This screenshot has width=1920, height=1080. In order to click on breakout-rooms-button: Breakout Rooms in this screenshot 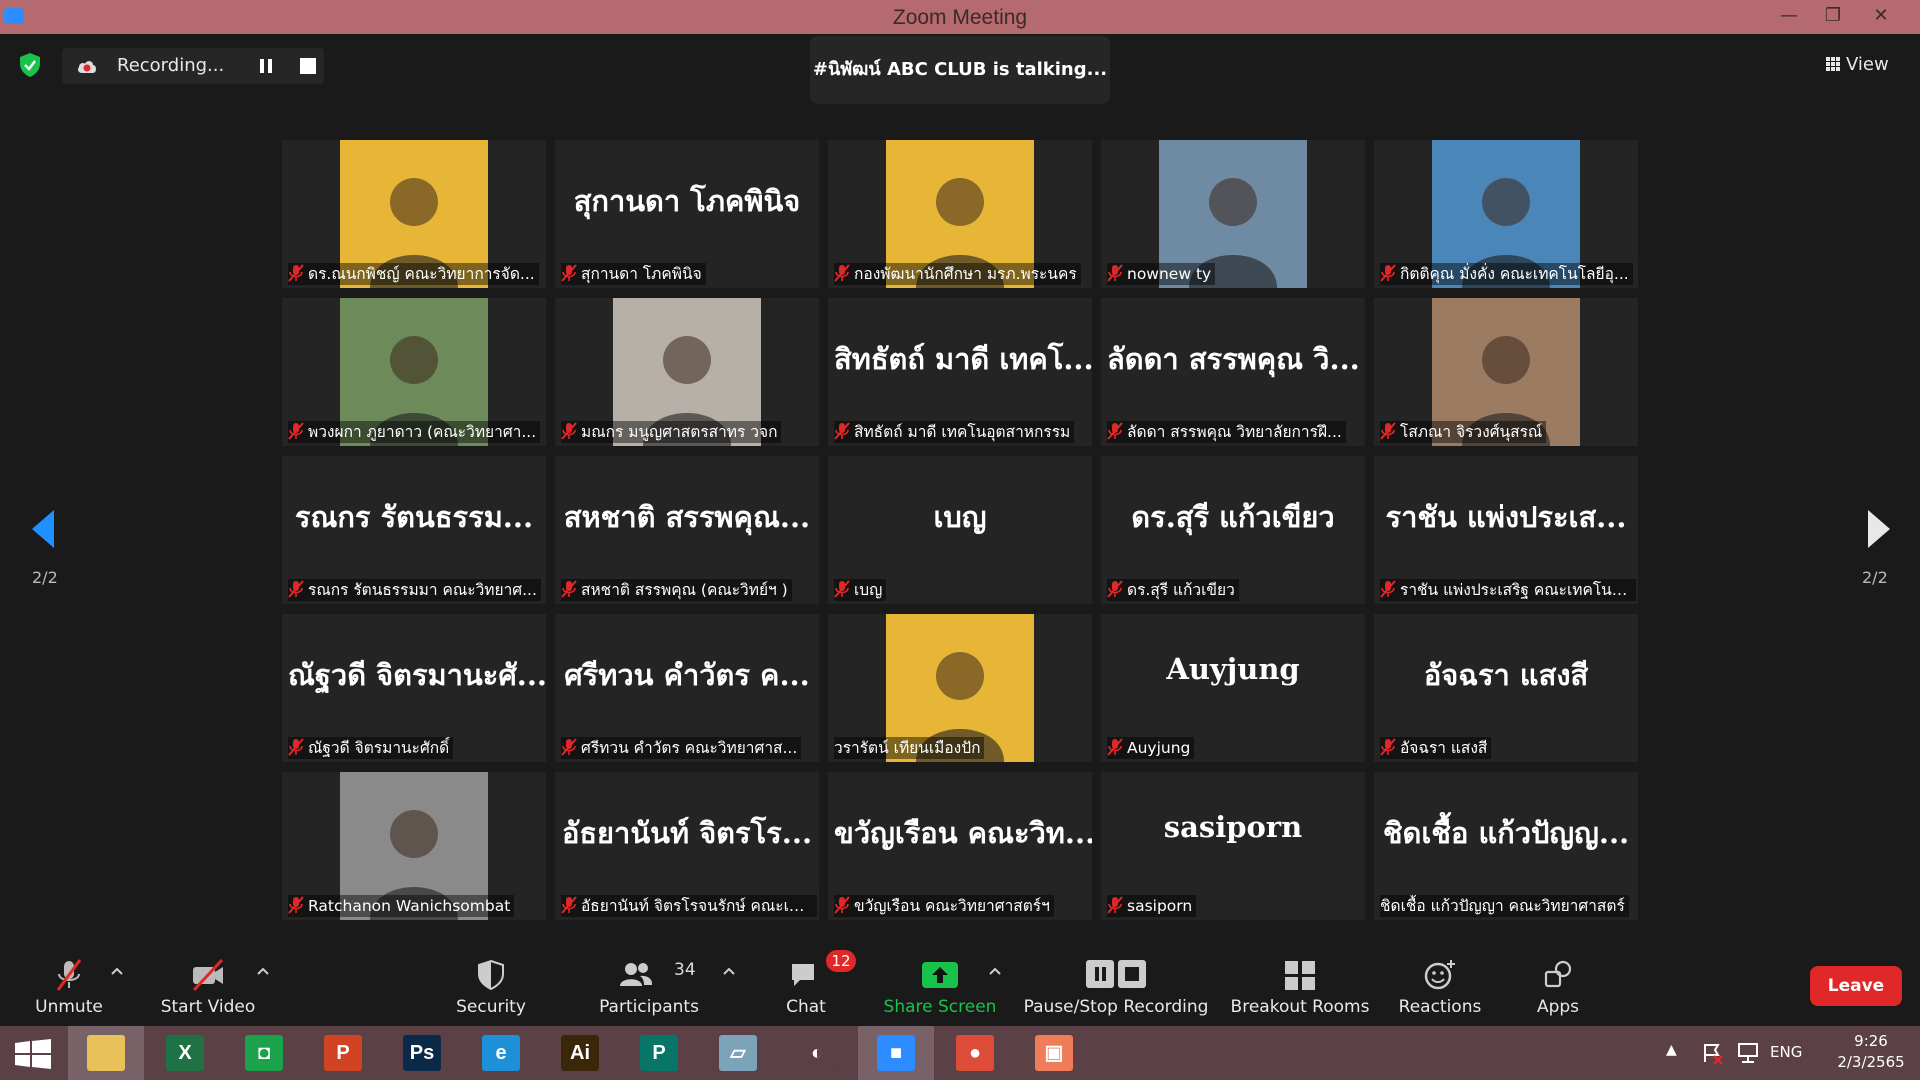, I will do `click(1300, 985)`.